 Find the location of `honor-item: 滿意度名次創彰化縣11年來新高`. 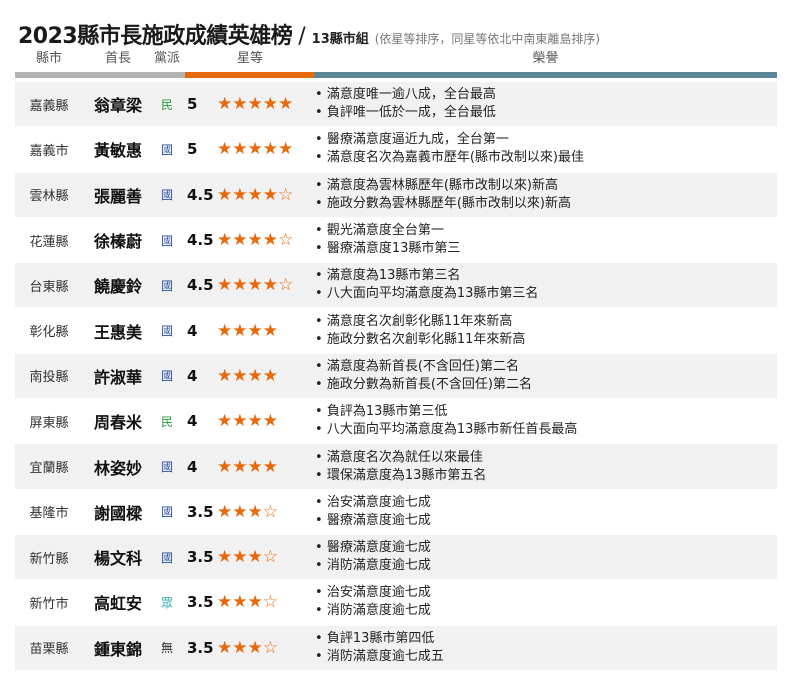

honor-item: 滿意度名次創彰化縣11年來新高 is located at coordinates (544, 322).